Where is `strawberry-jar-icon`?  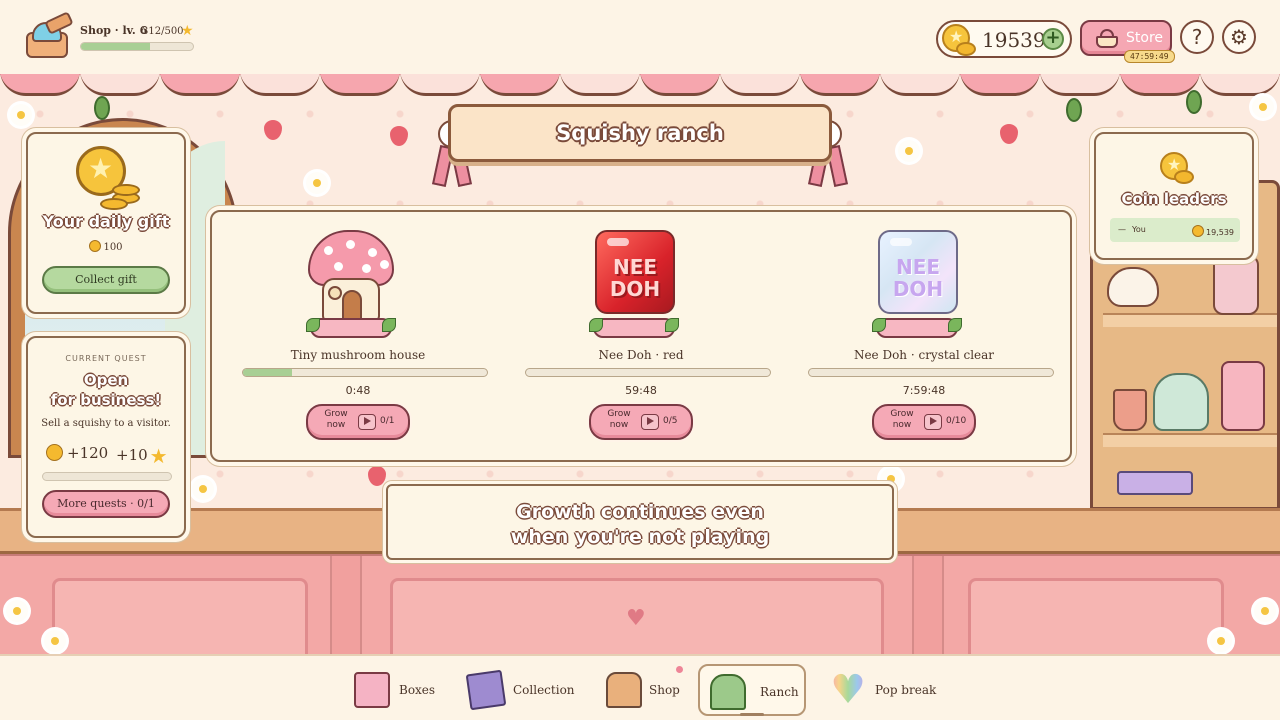
strawberry-jar-icon is located at coordinates (1236, 285).